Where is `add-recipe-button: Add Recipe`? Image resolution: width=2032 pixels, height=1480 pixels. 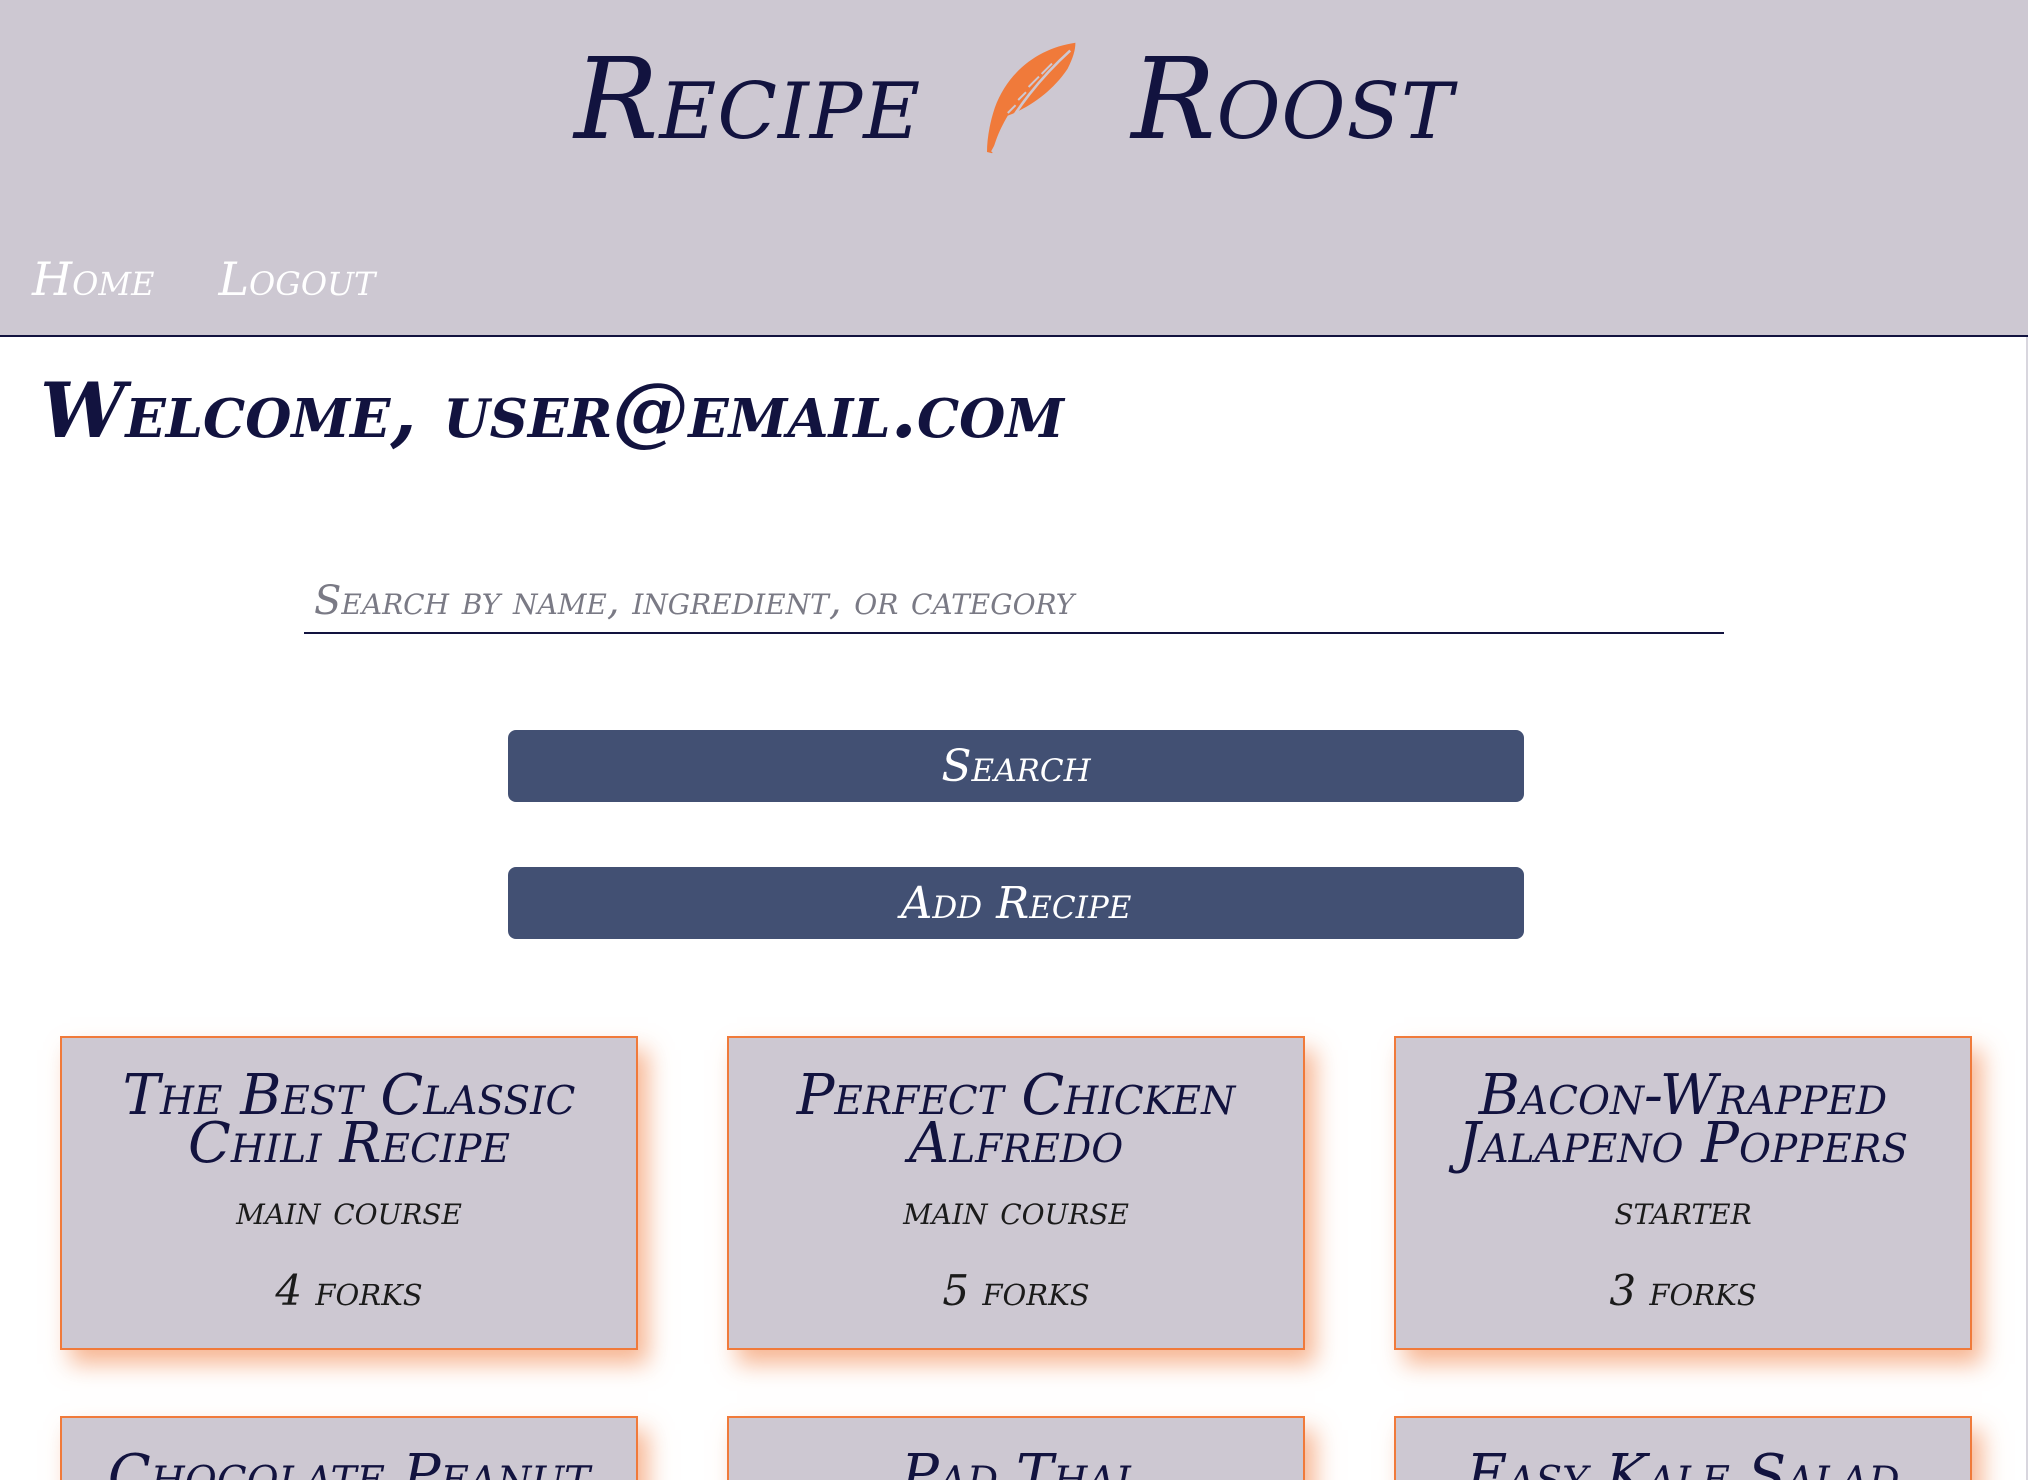
add-recipe-button: Add Recipe is located at coordinates (1016, 903).